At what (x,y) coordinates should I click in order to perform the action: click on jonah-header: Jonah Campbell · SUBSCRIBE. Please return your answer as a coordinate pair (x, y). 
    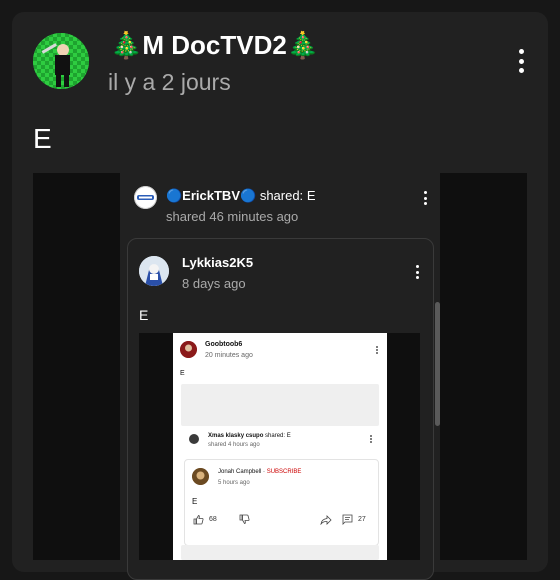
    Looking at the image, I should click on (259, 472).